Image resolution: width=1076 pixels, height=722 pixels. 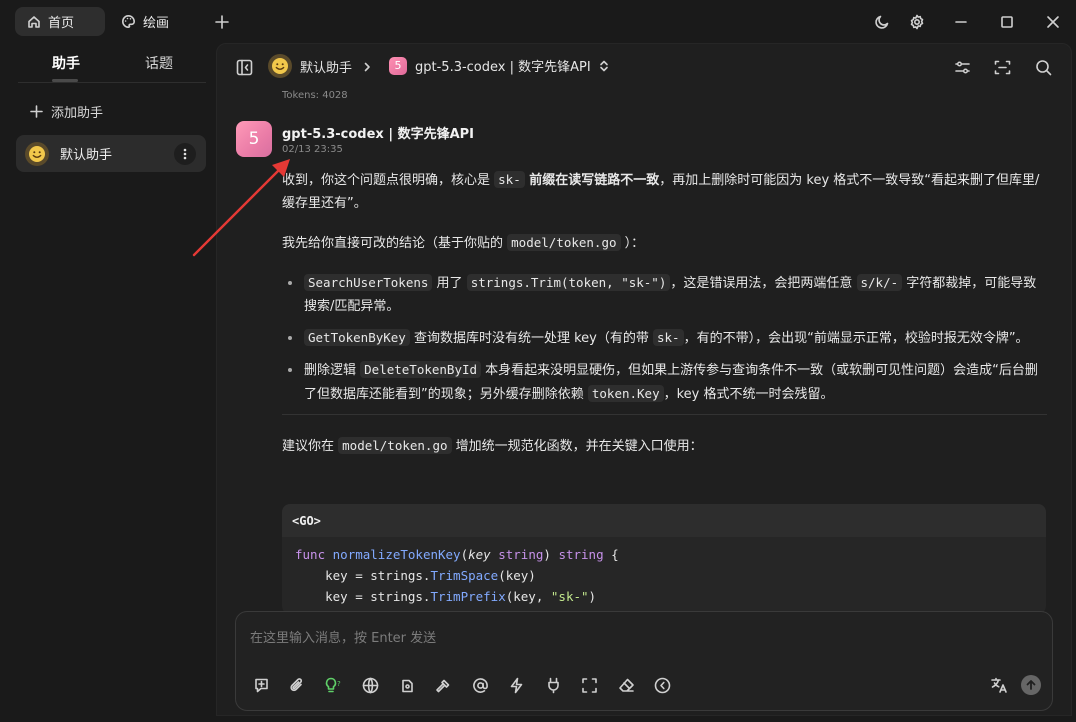 What do you see at coordinates (664, 243) in the screenshot?
I see `paragraph-2: 我先给你直接可改的结论（基于你贴的 model/token.go ）：` at bounding box center [664, 243].